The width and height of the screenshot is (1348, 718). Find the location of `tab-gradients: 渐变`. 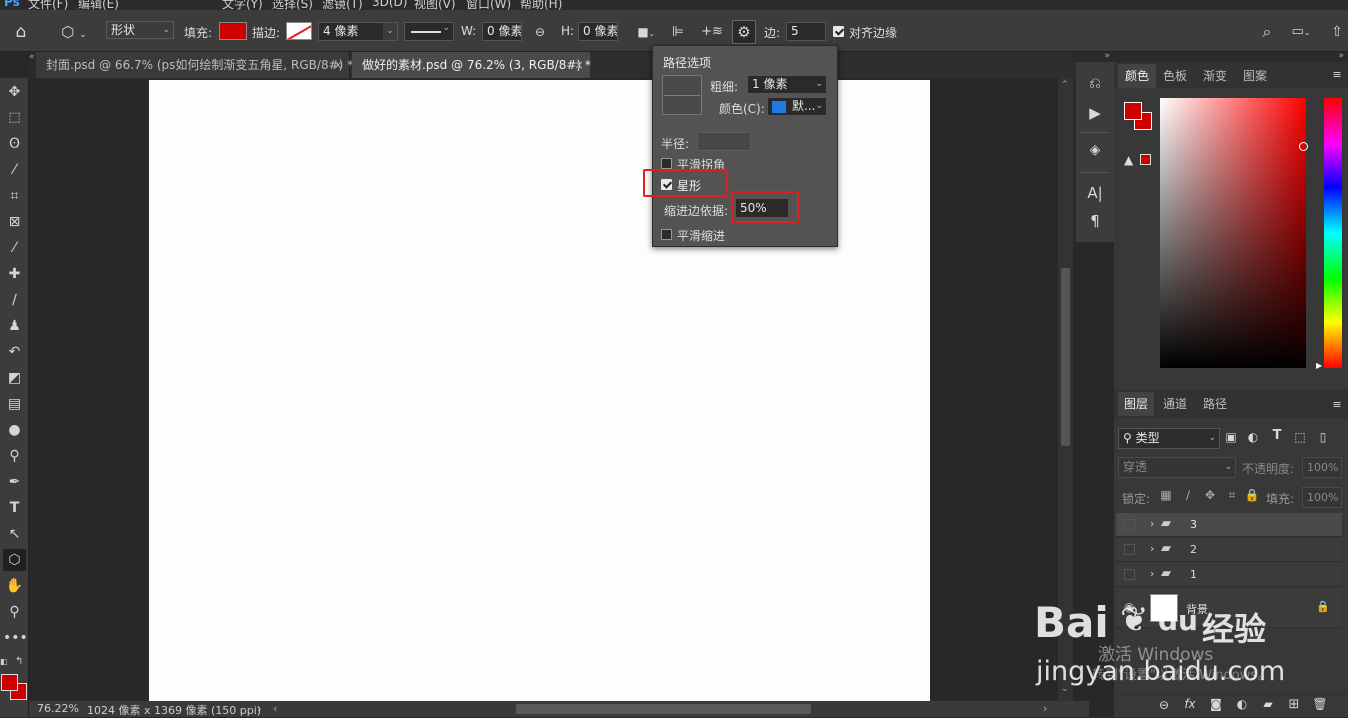

tab-gradients: 渐变 is located at coordinates (1215, 76).